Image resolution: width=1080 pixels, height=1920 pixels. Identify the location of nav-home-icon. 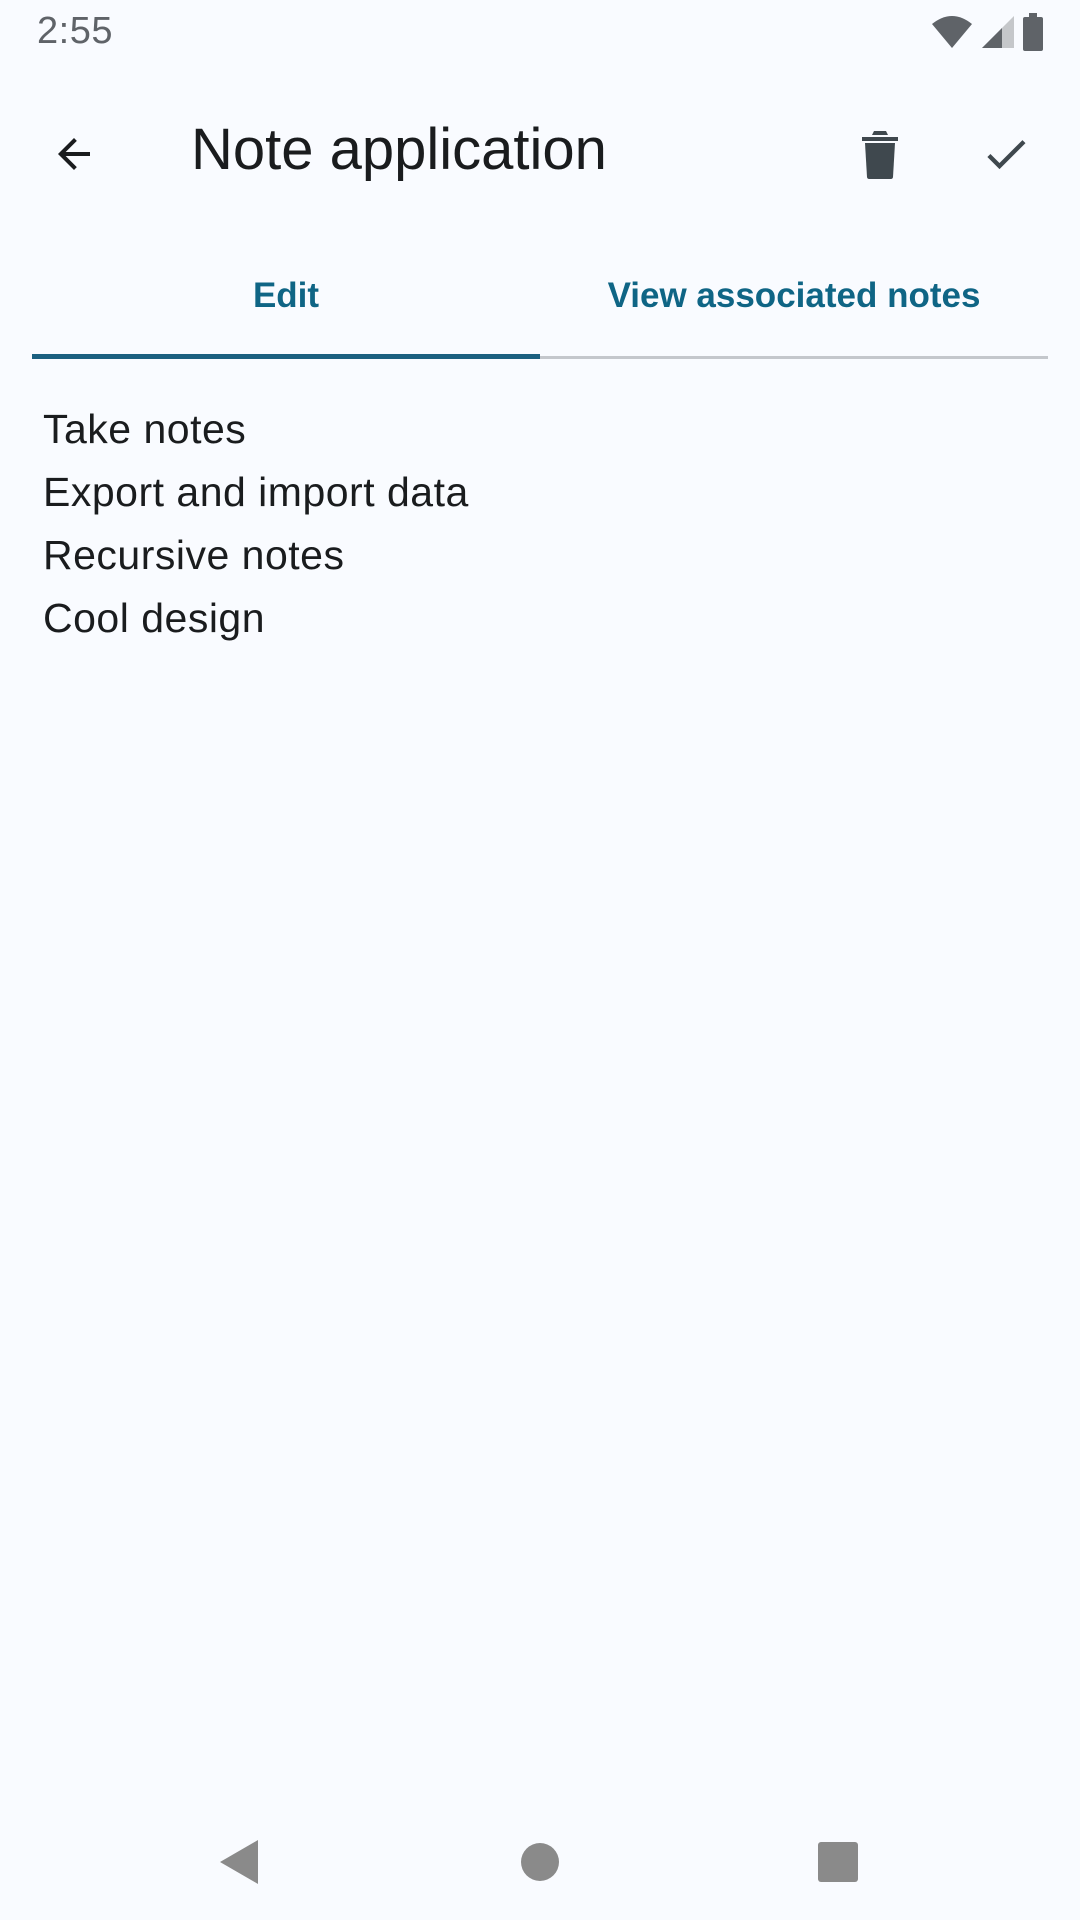
(540, 1862).